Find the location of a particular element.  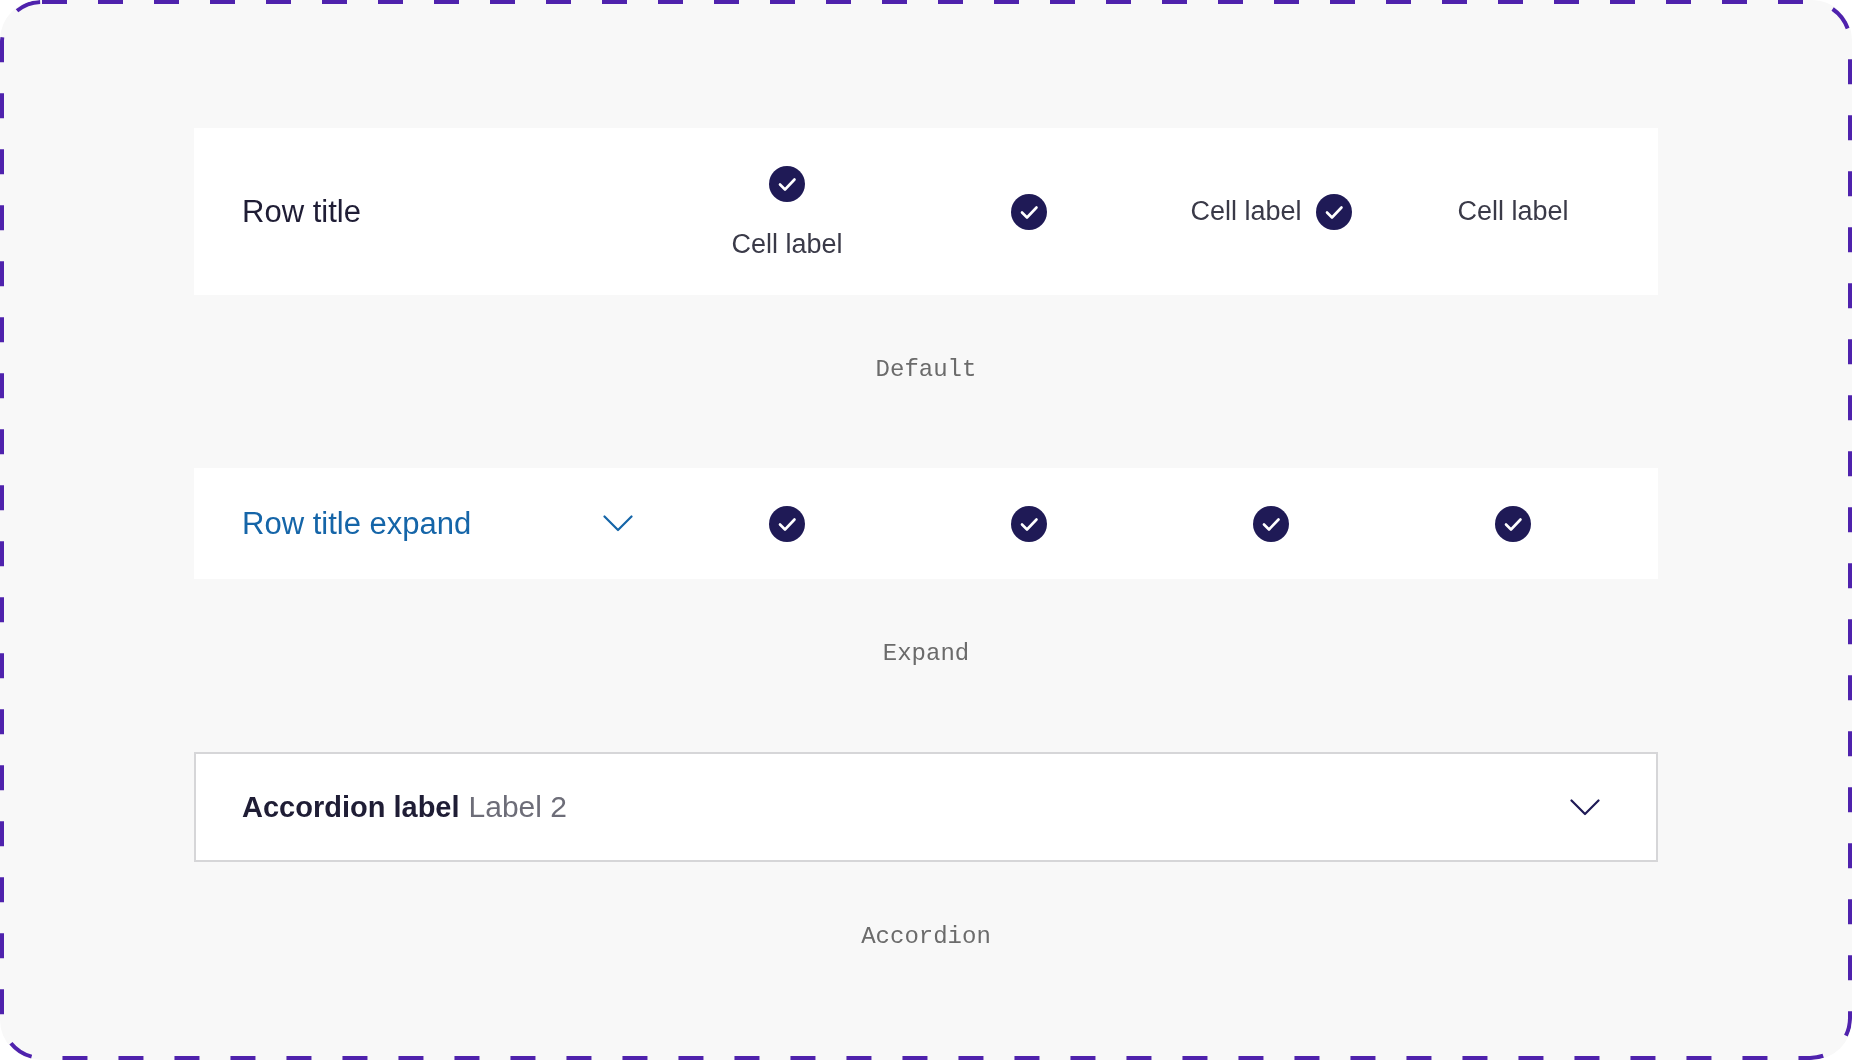

accordion-header: Accordion label Label 2 is located at coordinates (926, 807).